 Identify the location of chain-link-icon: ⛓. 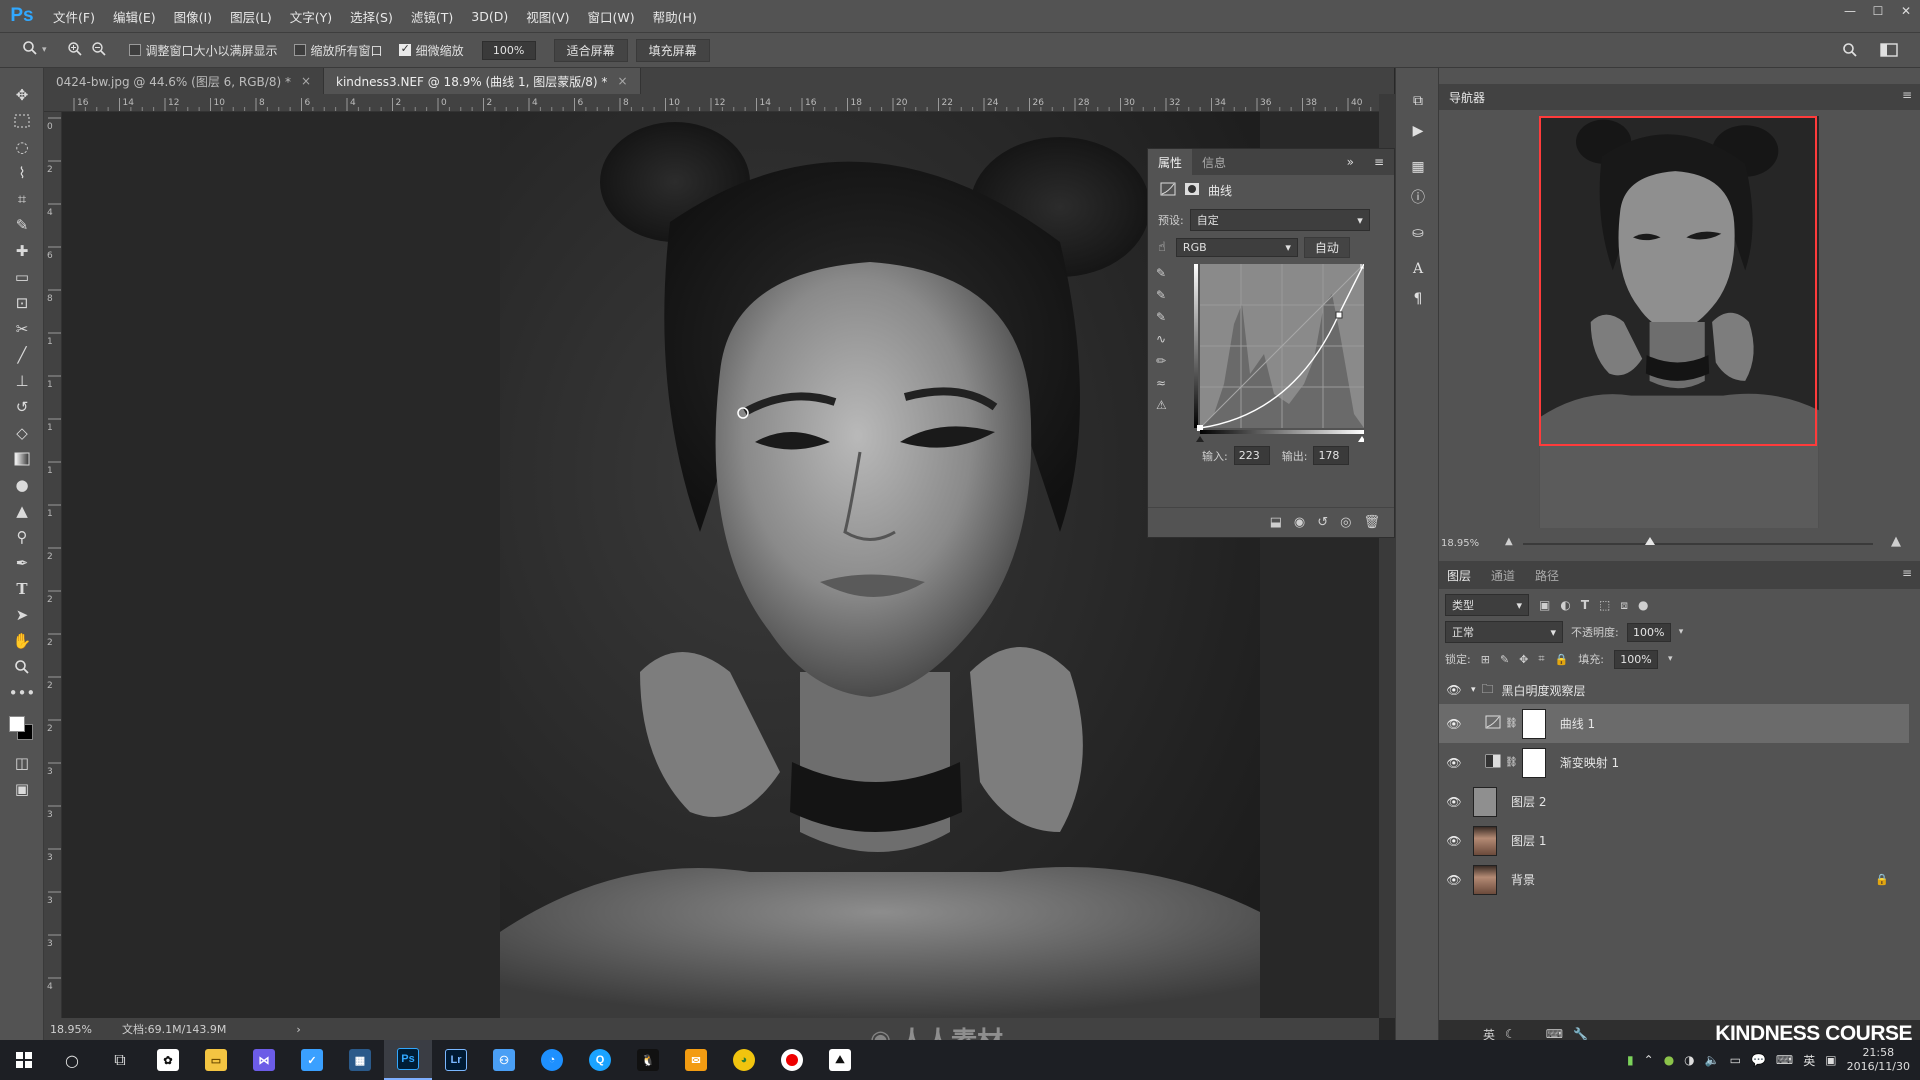
(1511, 762).